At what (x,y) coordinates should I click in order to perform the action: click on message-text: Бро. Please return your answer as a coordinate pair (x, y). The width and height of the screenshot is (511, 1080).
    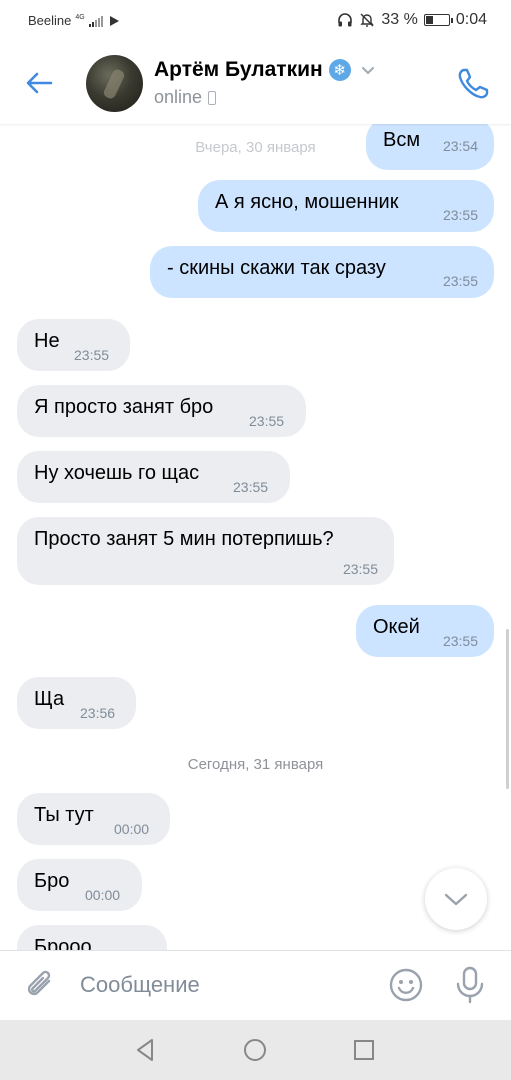
    Looking at the image, I should click on (52, 881).